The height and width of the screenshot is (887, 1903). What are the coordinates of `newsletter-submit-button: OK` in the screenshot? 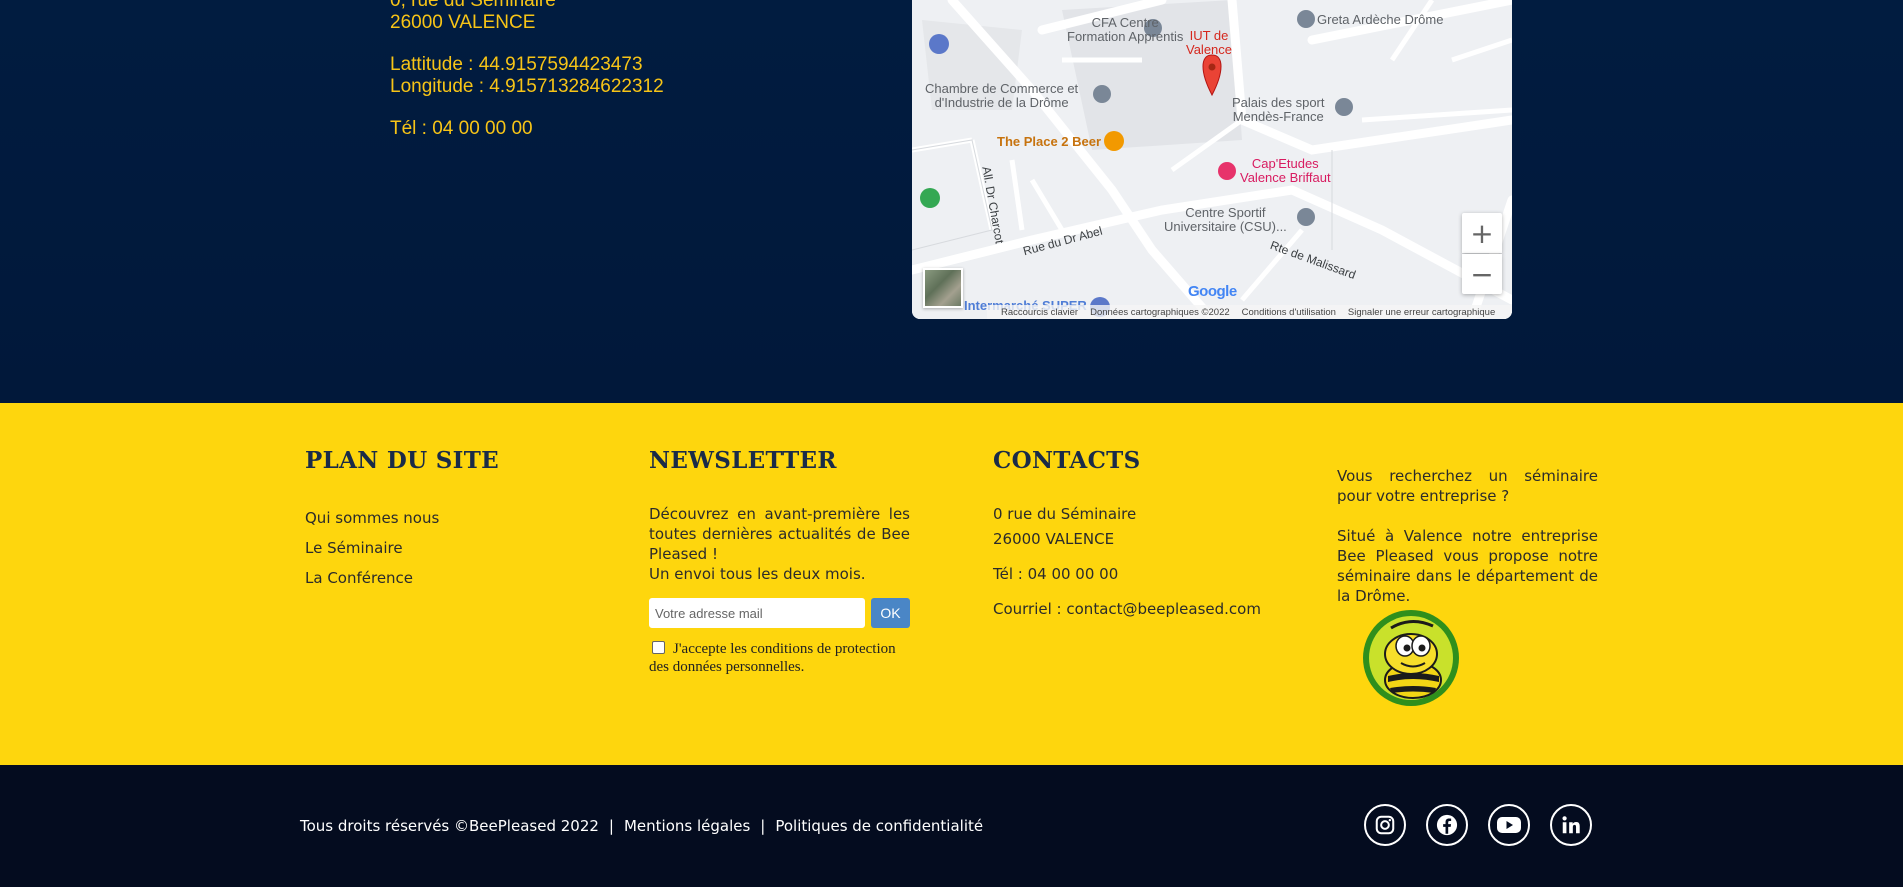 It's located at (890, 613).